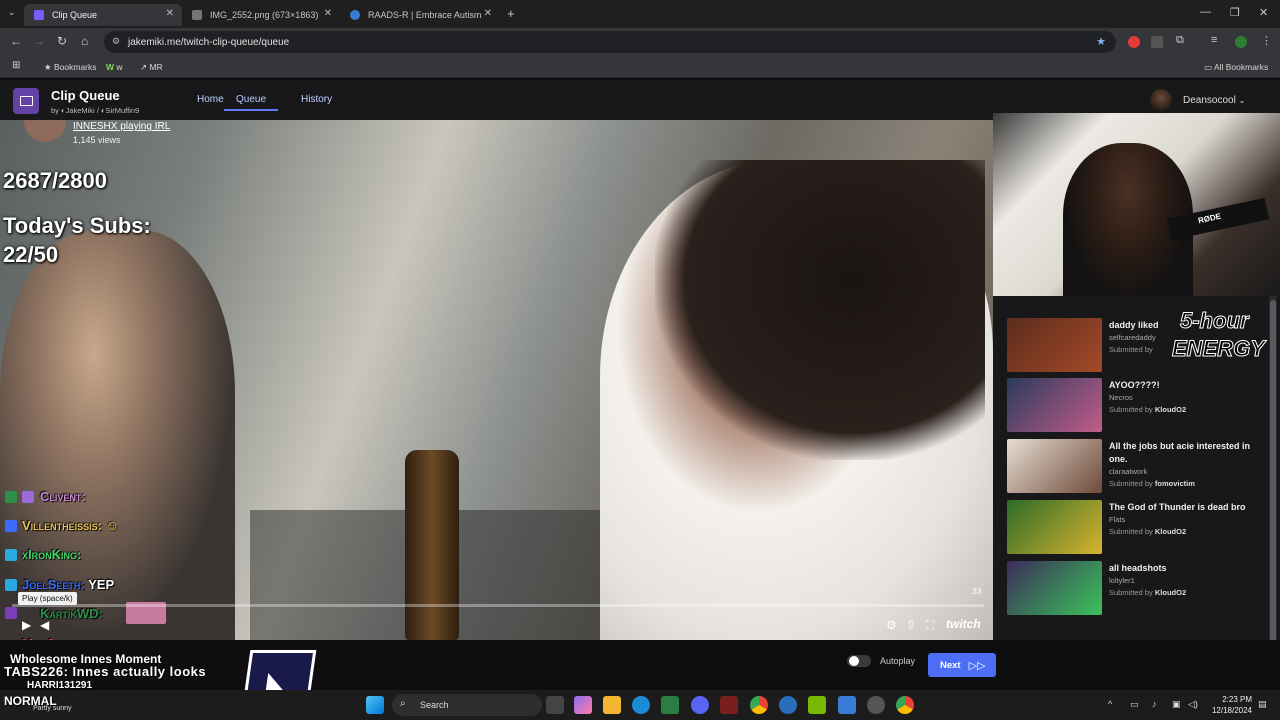 The width and height of the screenshot is (1280, 720). Describe the element at coordinates (1263, 12) in the screenshot. I see `window-close-icon: ✕` at that location.